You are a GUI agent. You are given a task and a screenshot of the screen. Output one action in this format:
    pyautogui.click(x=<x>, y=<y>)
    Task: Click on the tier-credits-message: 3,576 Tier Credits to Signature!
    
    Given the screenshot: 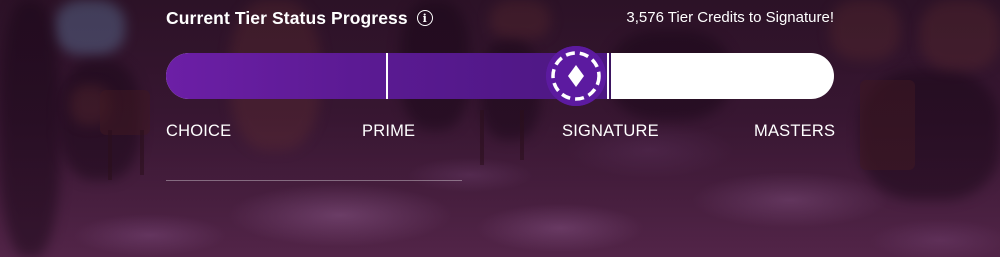 What is the action you would take?
    pyautogui.click(x=730, y=17)
    